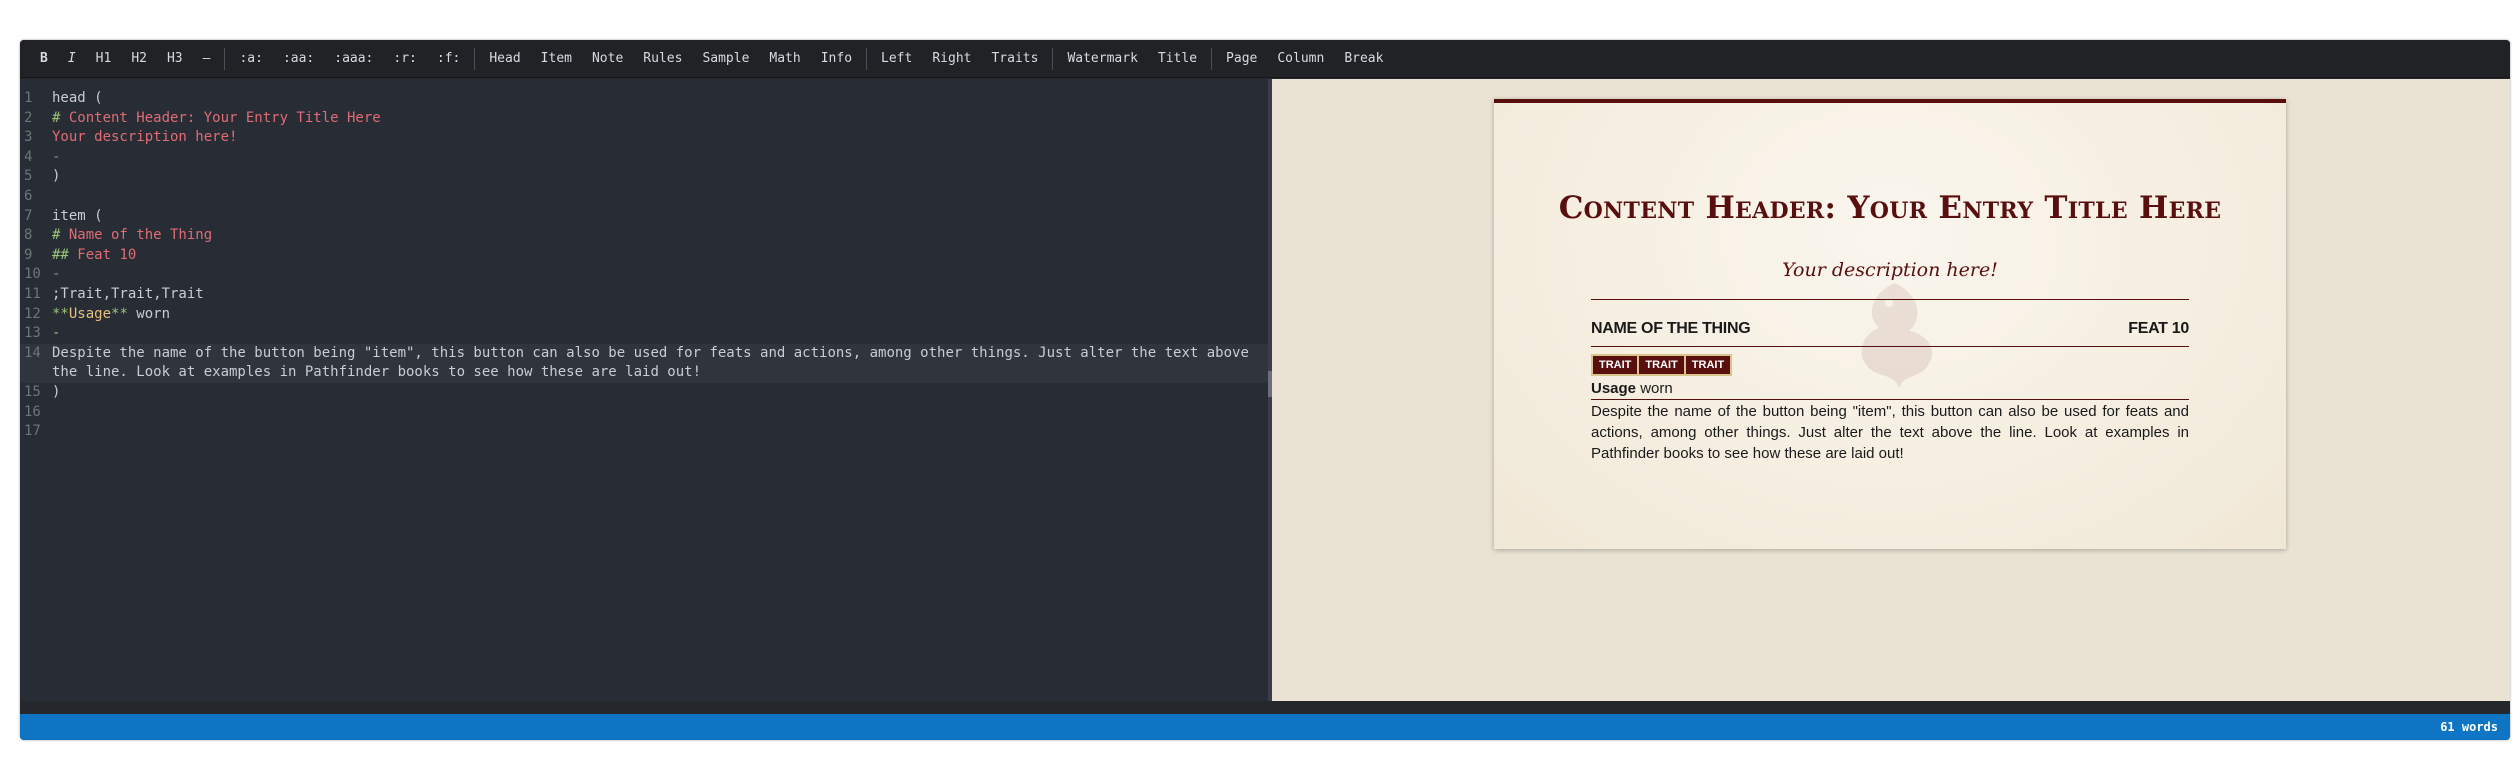 The width and height of the screenshot is (2520, 761). I want to click on editor-line: 4-, so click(644, 158).